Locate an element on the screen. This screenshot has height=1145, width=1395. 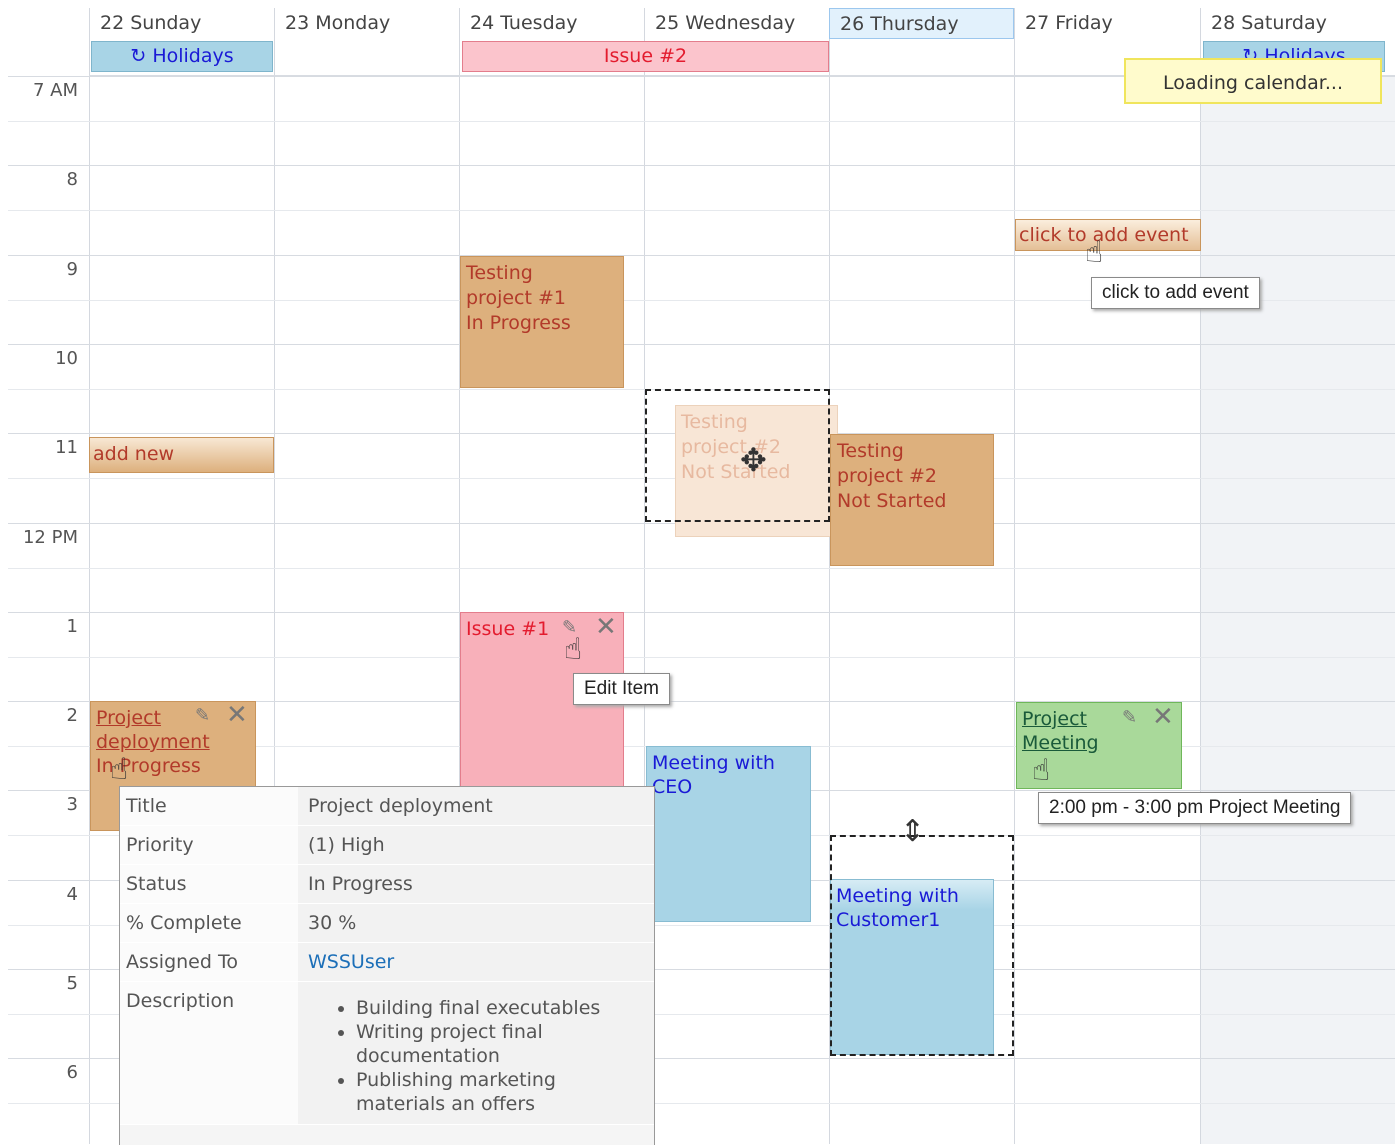
time-label: 12 PM is located at coordinates (50, 537).